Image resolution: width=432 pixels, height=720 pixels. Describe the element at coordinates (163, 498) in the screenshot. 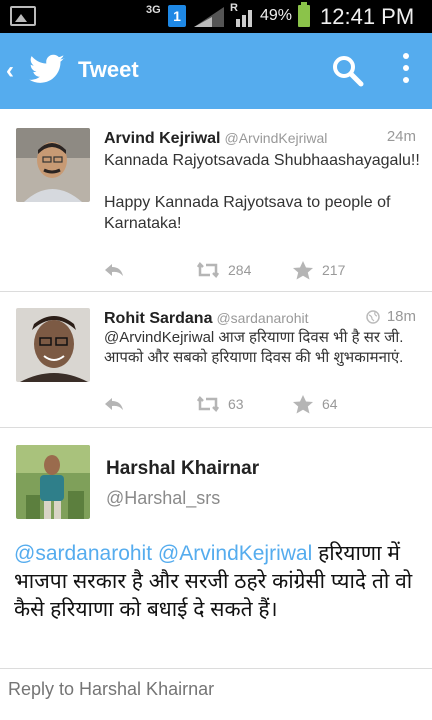

I see `detail-author-handle: @Harshal_srs` at that location.